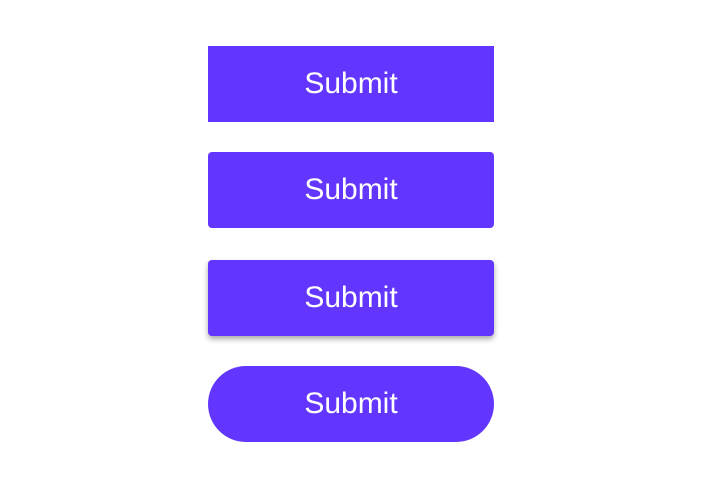  What do you see at coordinates (351, 84) in the screenshot?
I see `submit-button-square: Submit` at bounding box center [351, 84].